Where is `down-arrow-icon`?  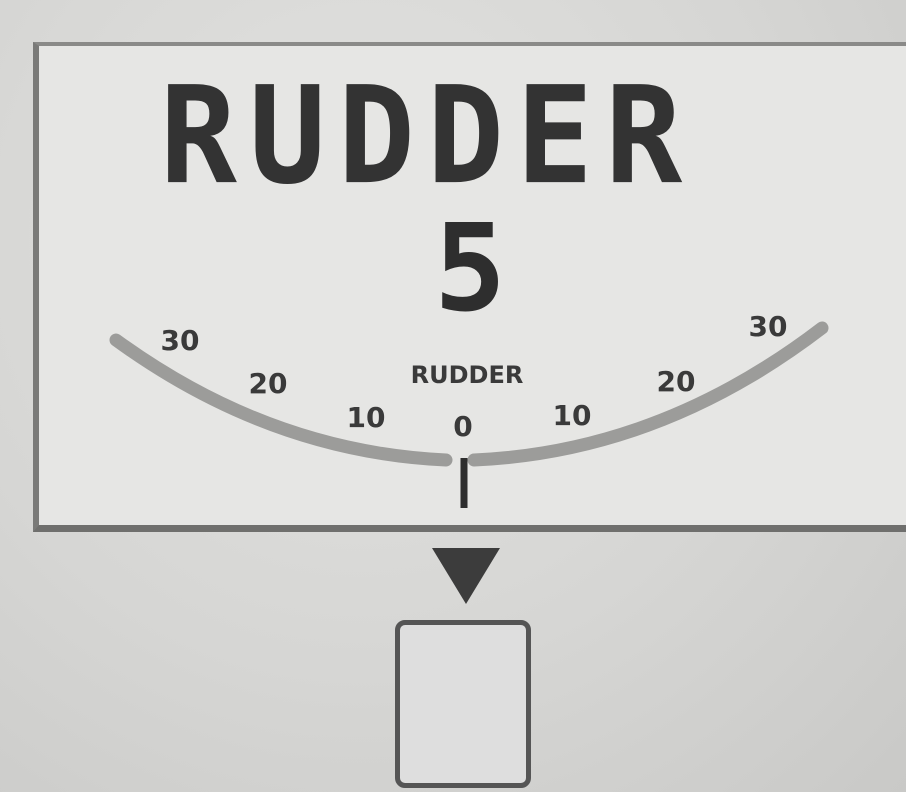 down-arrow-icon is located at coordinates (466, 576).